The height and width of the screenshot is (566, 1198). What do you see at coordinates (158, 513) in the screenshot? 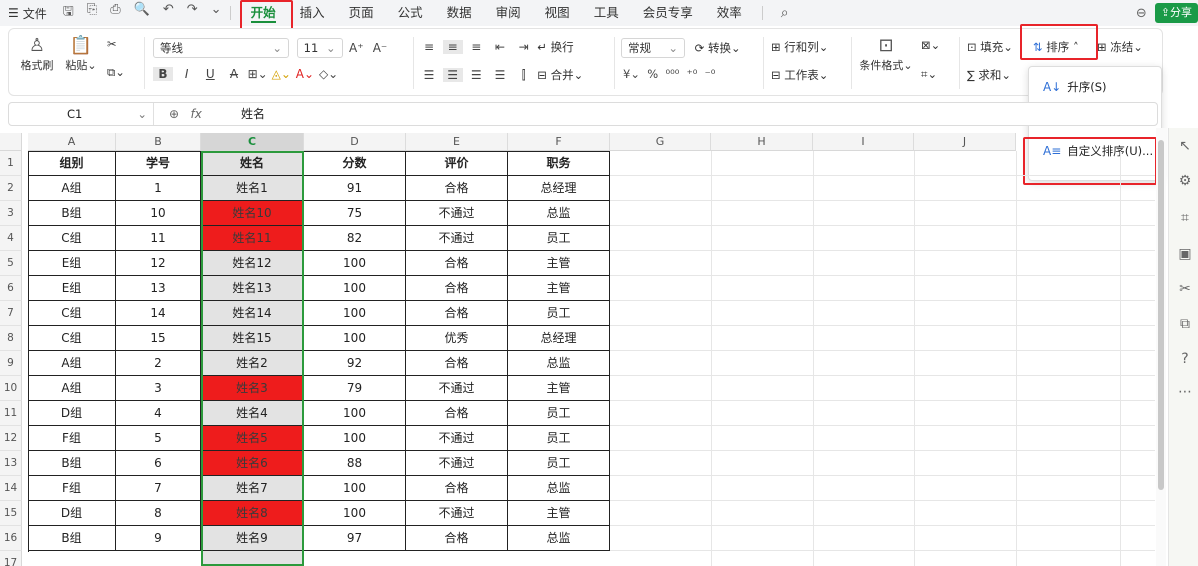
I see `table-cell: 8` at bounding box center [158, 513].